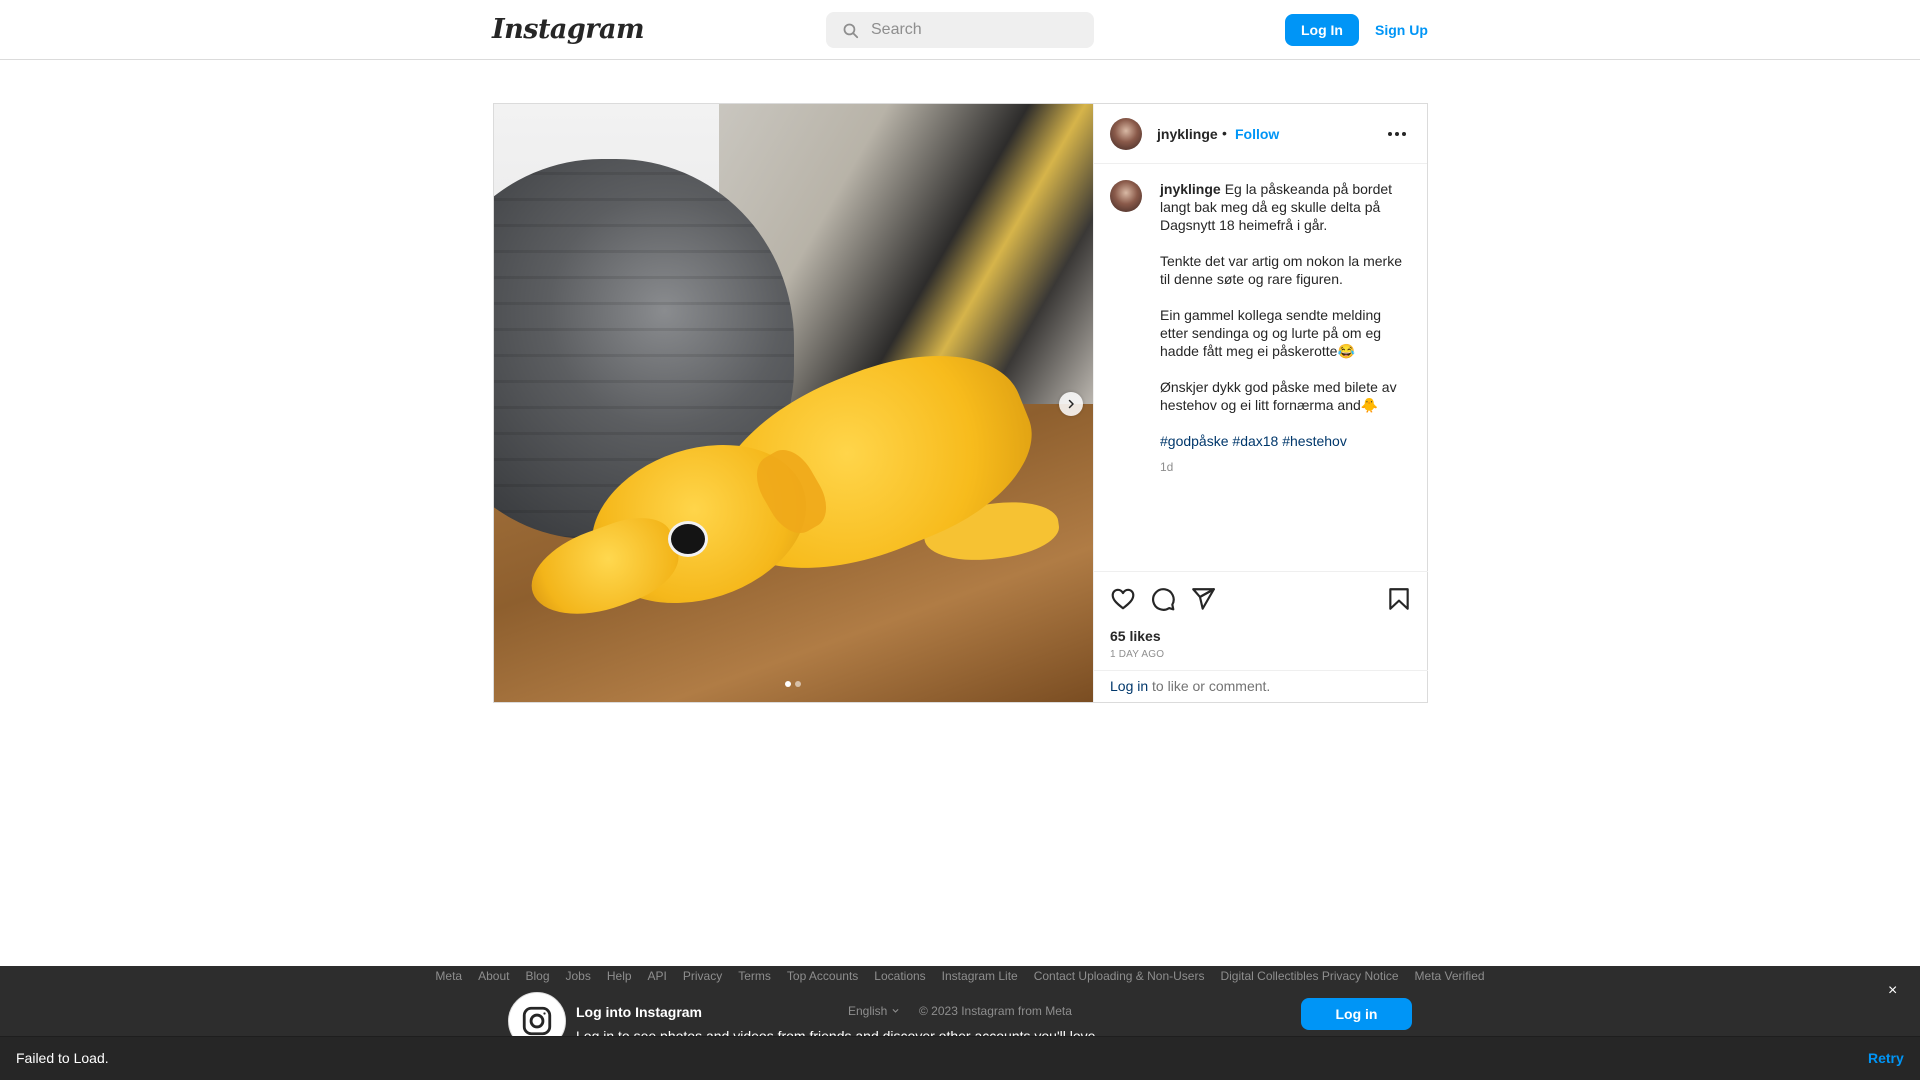 This screenshot has width=1920, height=1080. Describe the element at coordinates (1309, 976) in the screenshot. I see `footer-link: Digital Collectibles Privacy Notice` at that location.